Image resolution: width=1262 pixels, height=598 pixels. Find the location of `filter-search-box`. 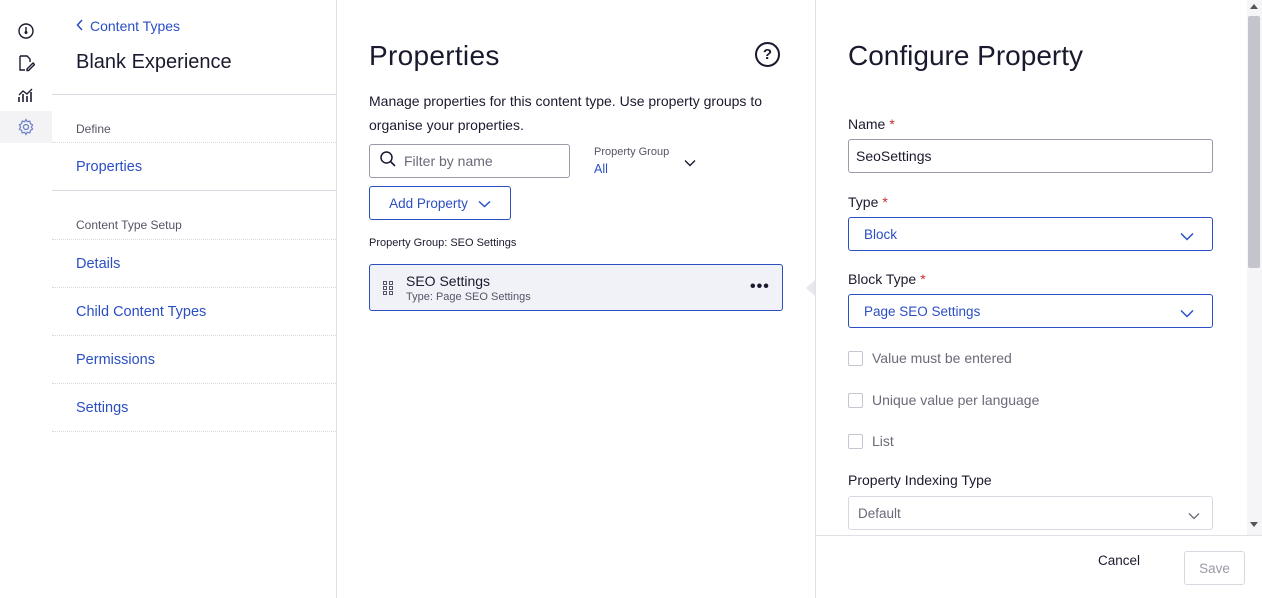

filter-search-box is located at coordinates (469, 161).